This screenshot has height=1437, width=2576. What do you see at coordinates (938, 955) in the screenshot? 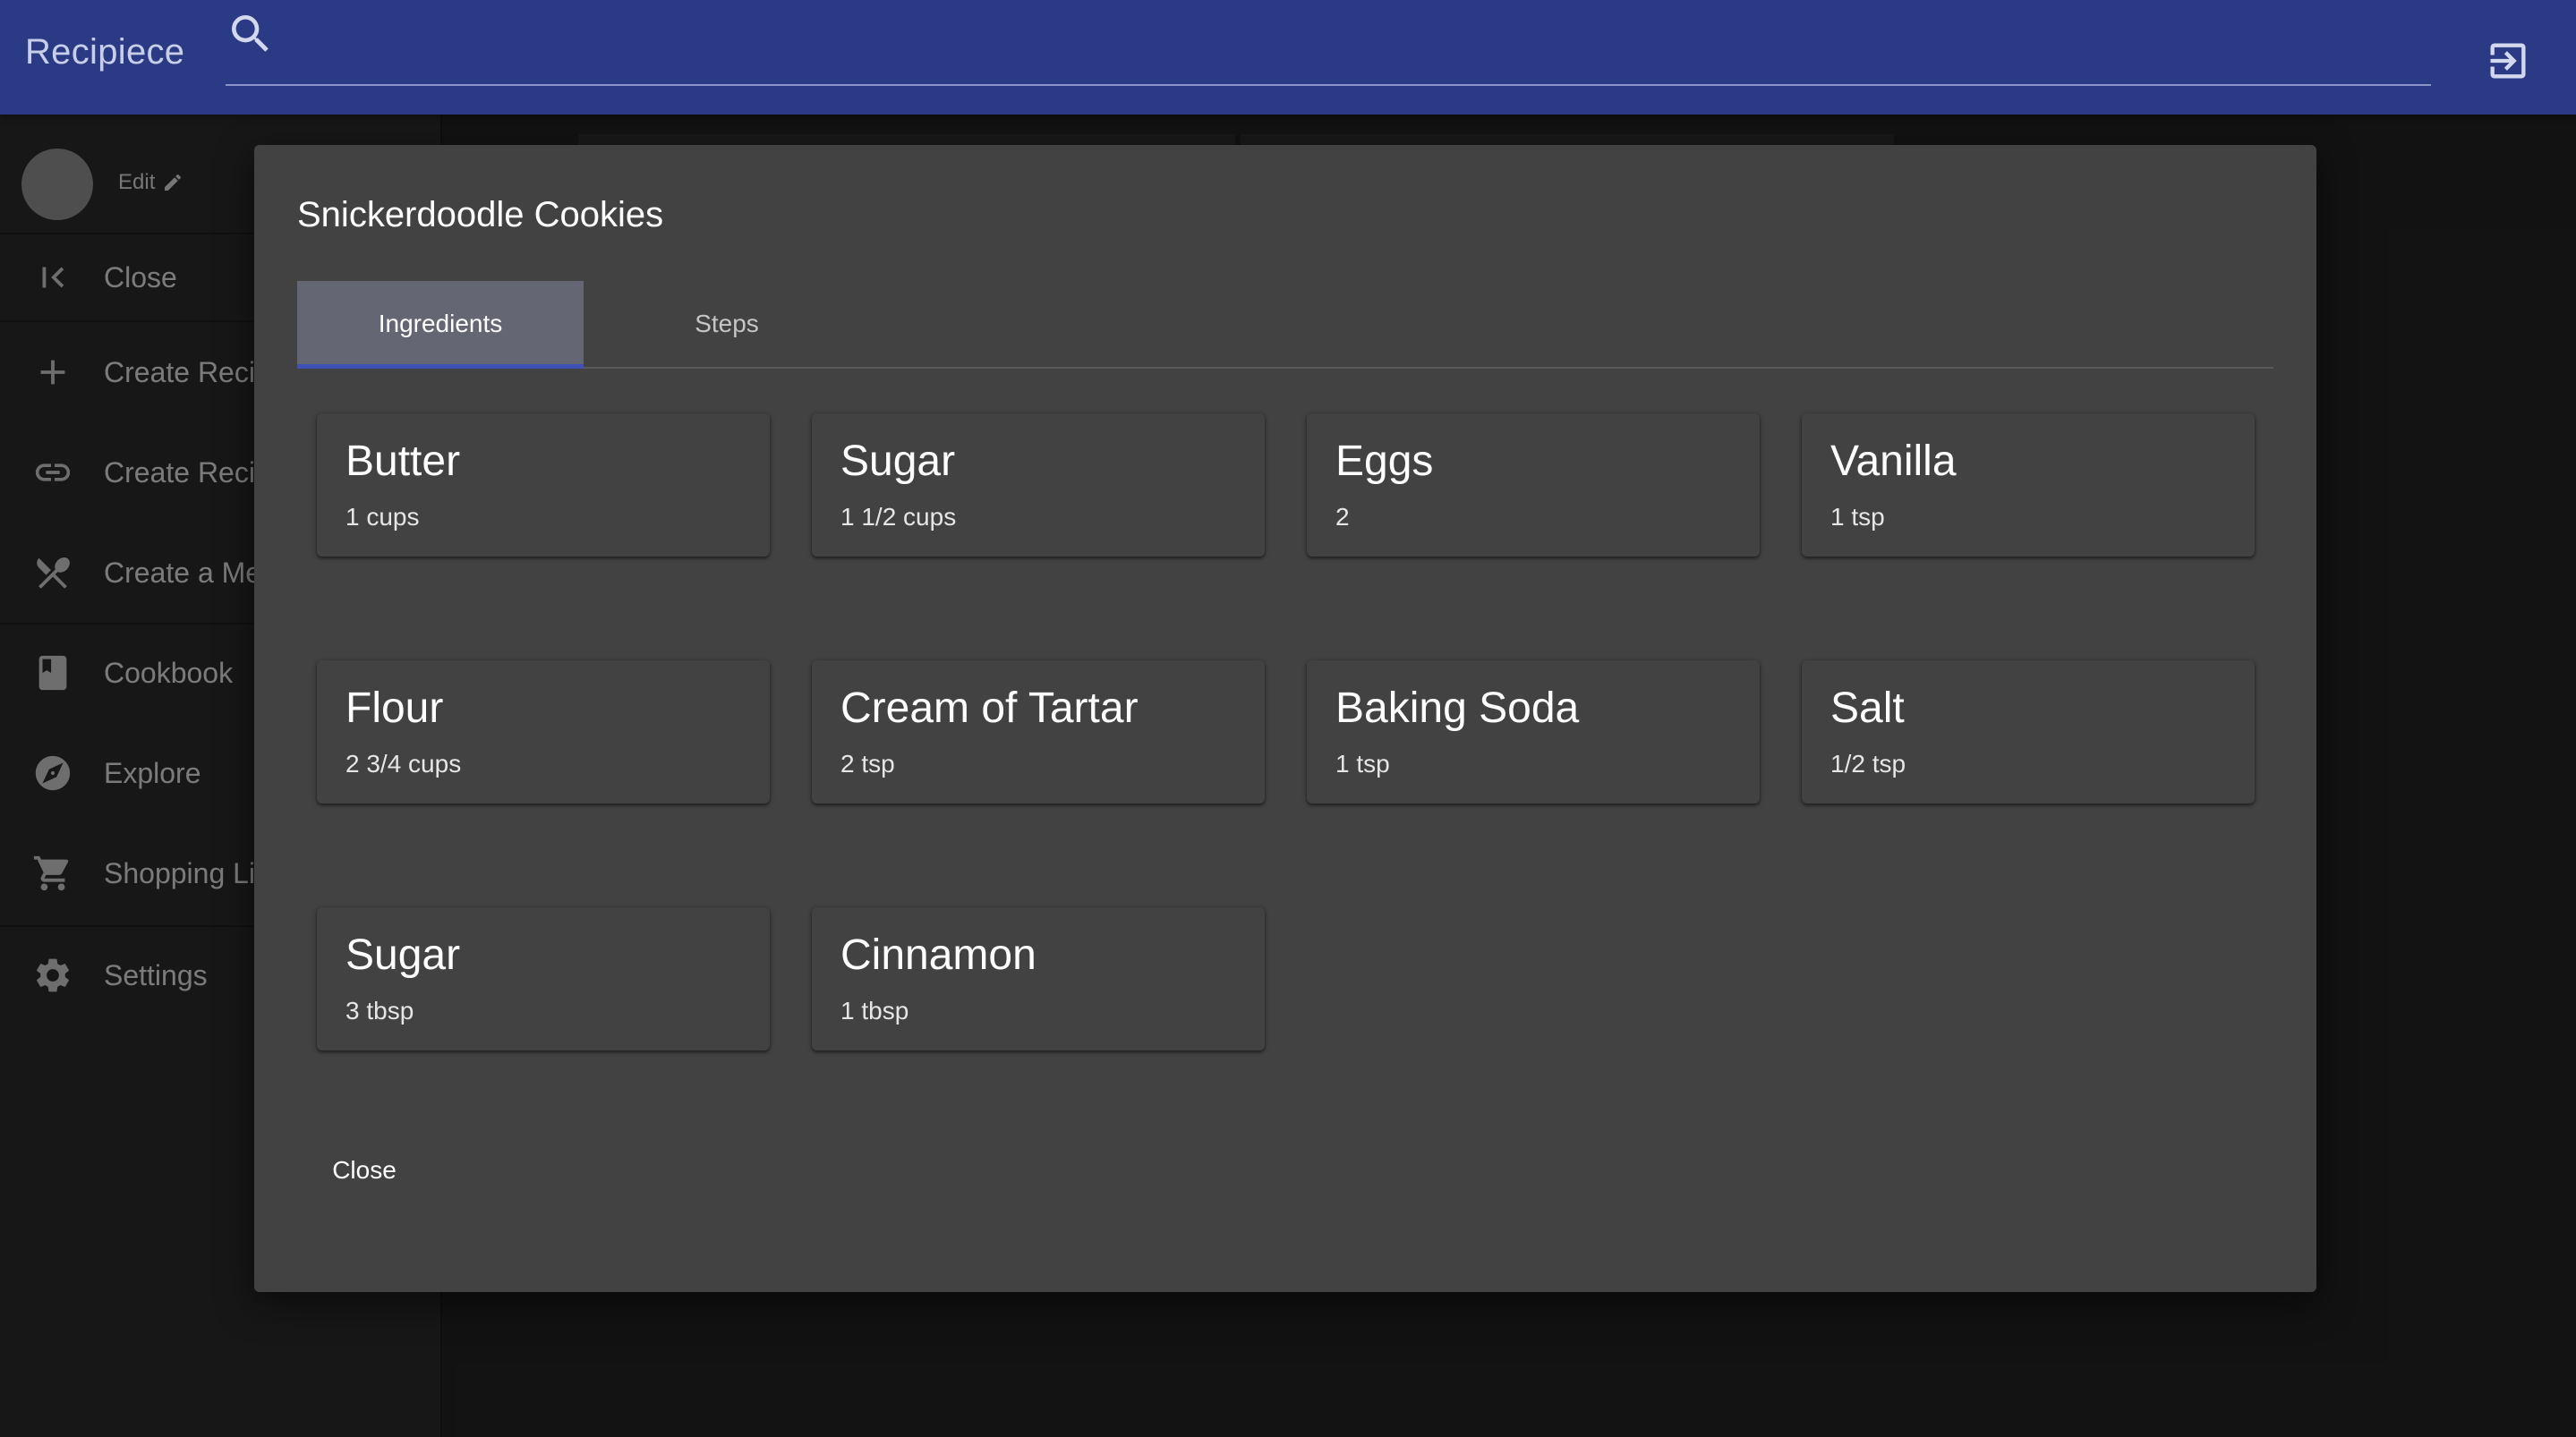
I see `ingredient-name: Cinnamon` at bounding box center [938, 955].